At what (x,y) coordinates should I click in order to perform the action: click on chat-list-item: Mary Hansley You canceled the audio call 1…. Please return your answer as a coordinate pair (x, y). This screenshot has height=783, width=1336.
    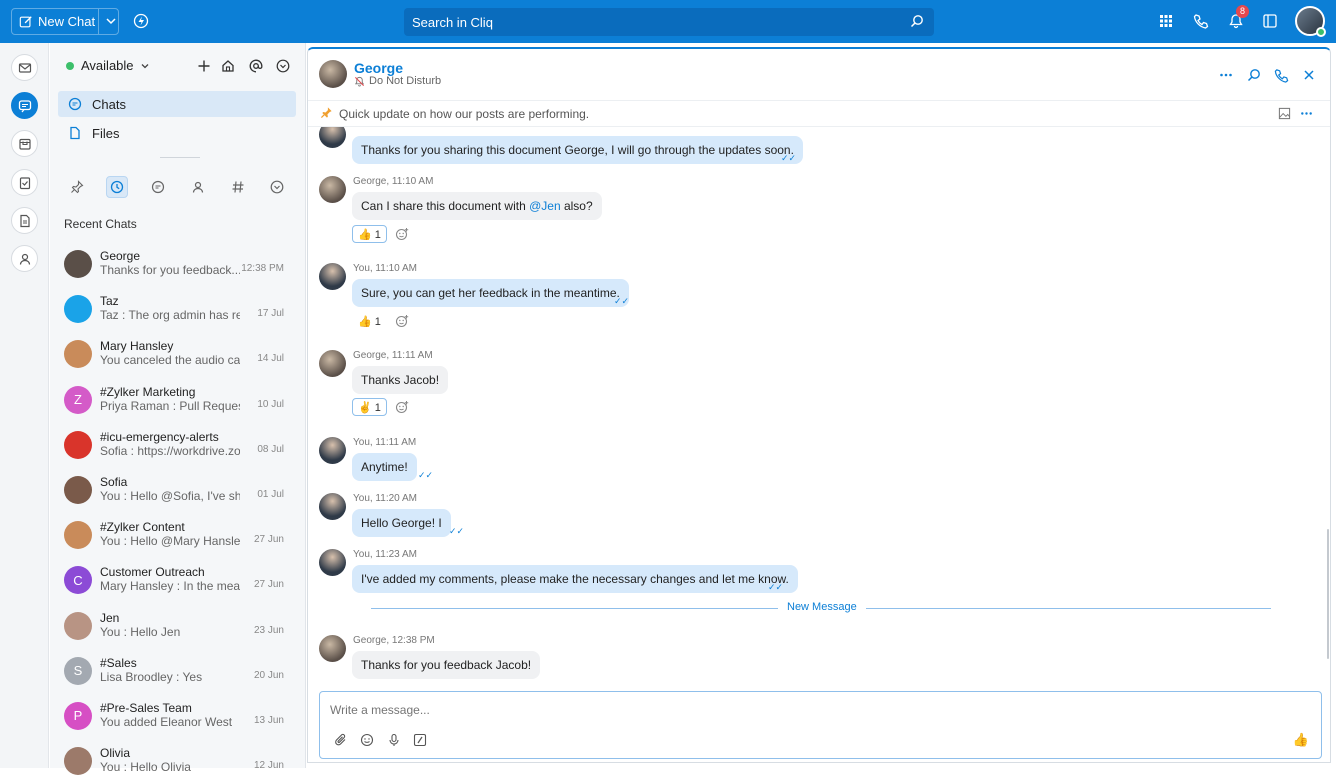
    Looking at the image, I should click on (178, 353).